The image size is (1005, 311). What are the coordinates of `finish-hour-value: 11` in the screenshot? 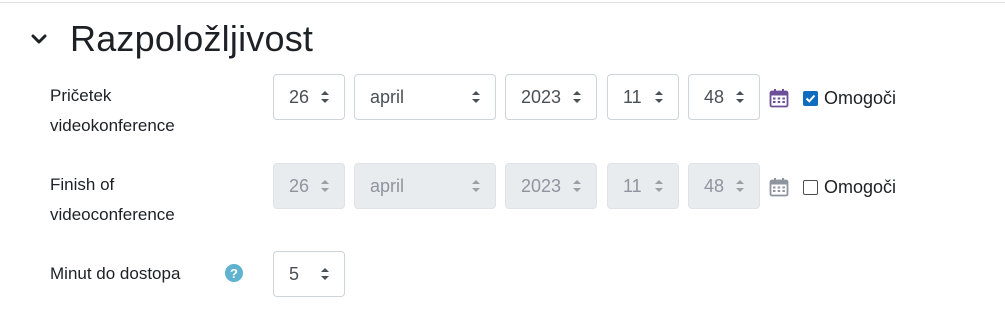 It's located at (632, 185).